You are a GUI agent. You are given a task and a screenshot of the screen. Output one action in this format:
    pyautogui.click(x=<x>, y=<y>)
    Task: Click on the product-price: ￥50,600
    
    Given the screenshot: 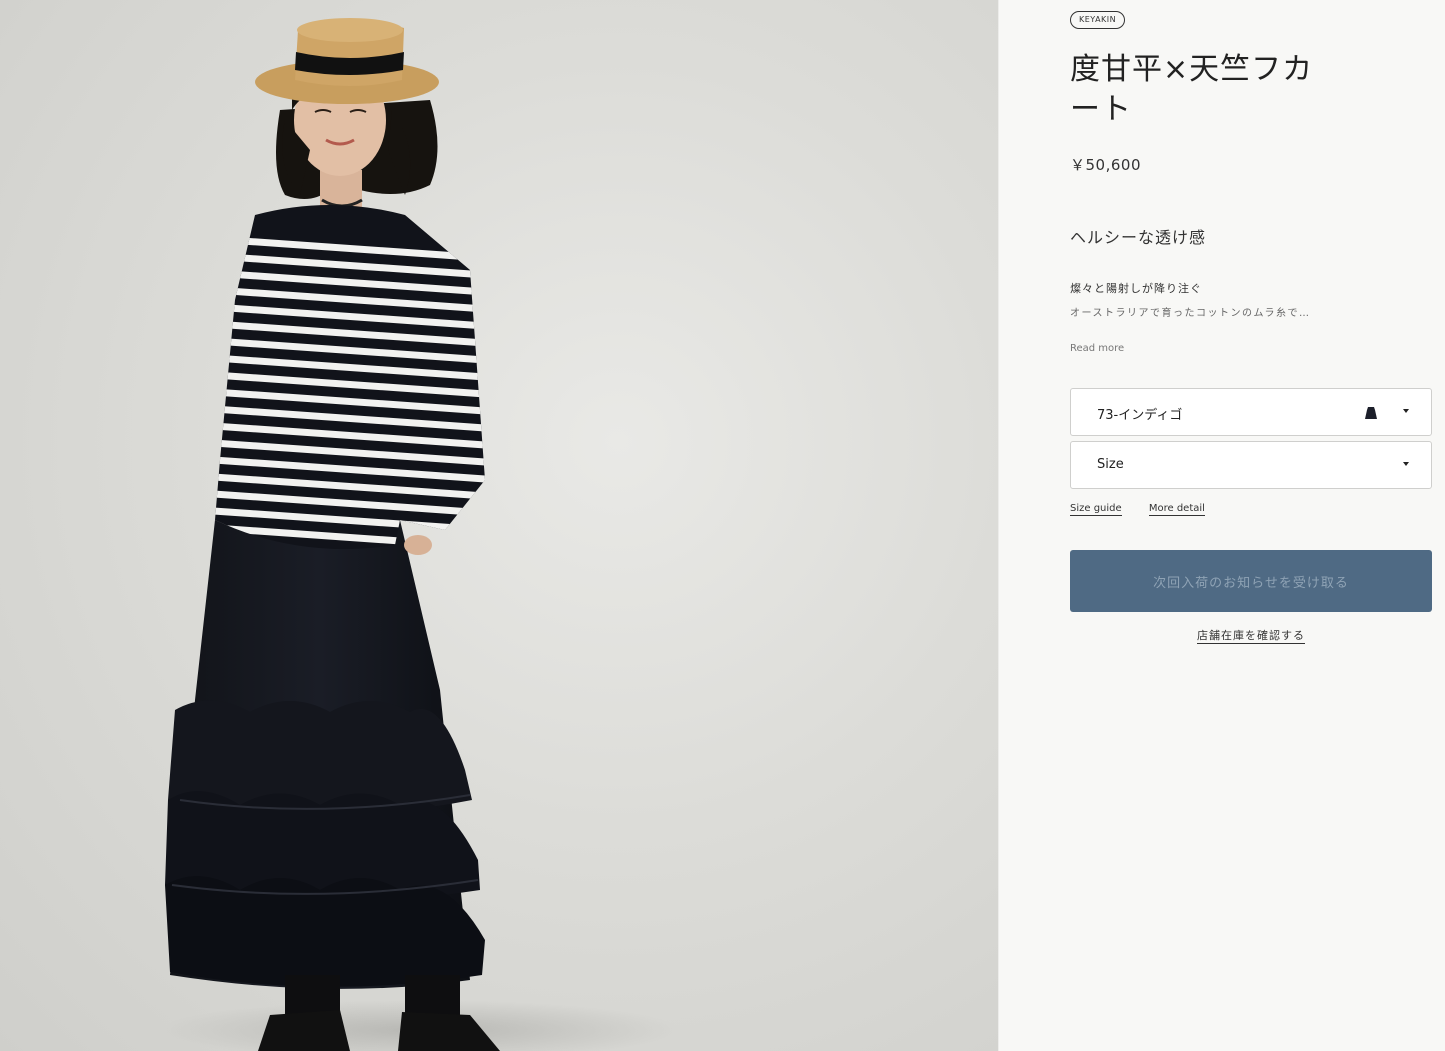 What is the action you would take?
    pyautogui.click(x=1105, y=165)
    